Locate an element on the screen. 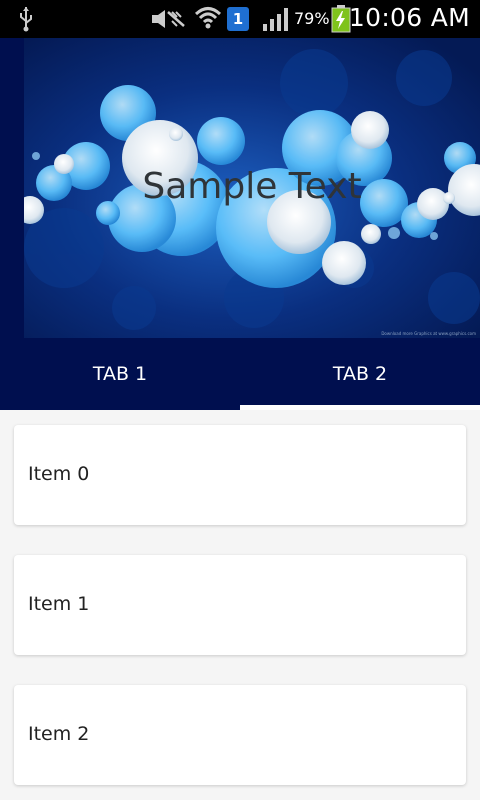 Image resolution: width=480 pixels, height=800 pixels. list-item: Item 0 is located at coordinates (240, 475).